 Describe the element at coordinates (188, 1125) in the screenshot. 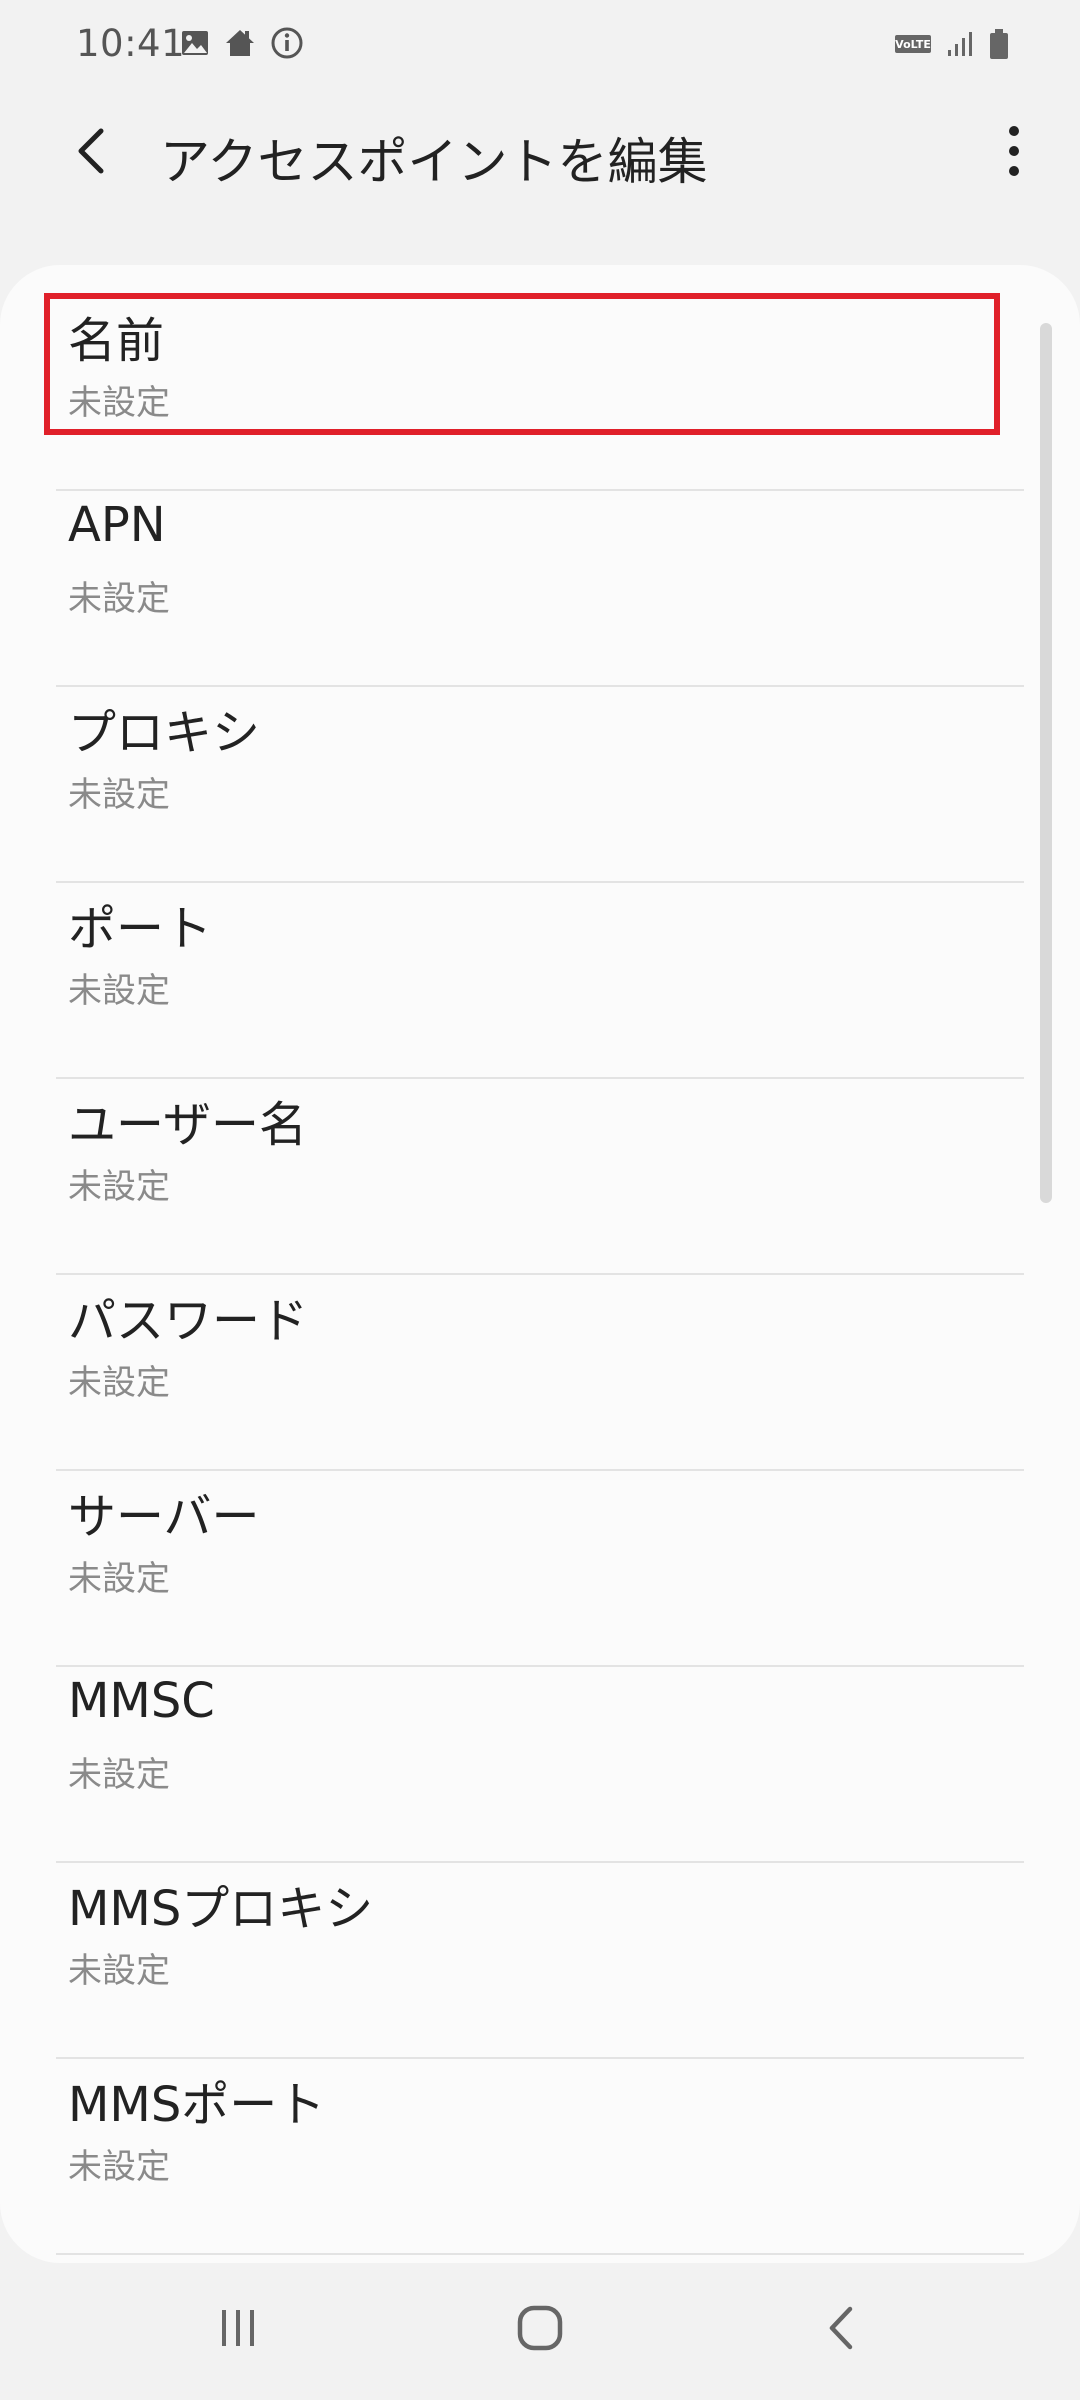

I see `item-title: ユーザー名` at that location.